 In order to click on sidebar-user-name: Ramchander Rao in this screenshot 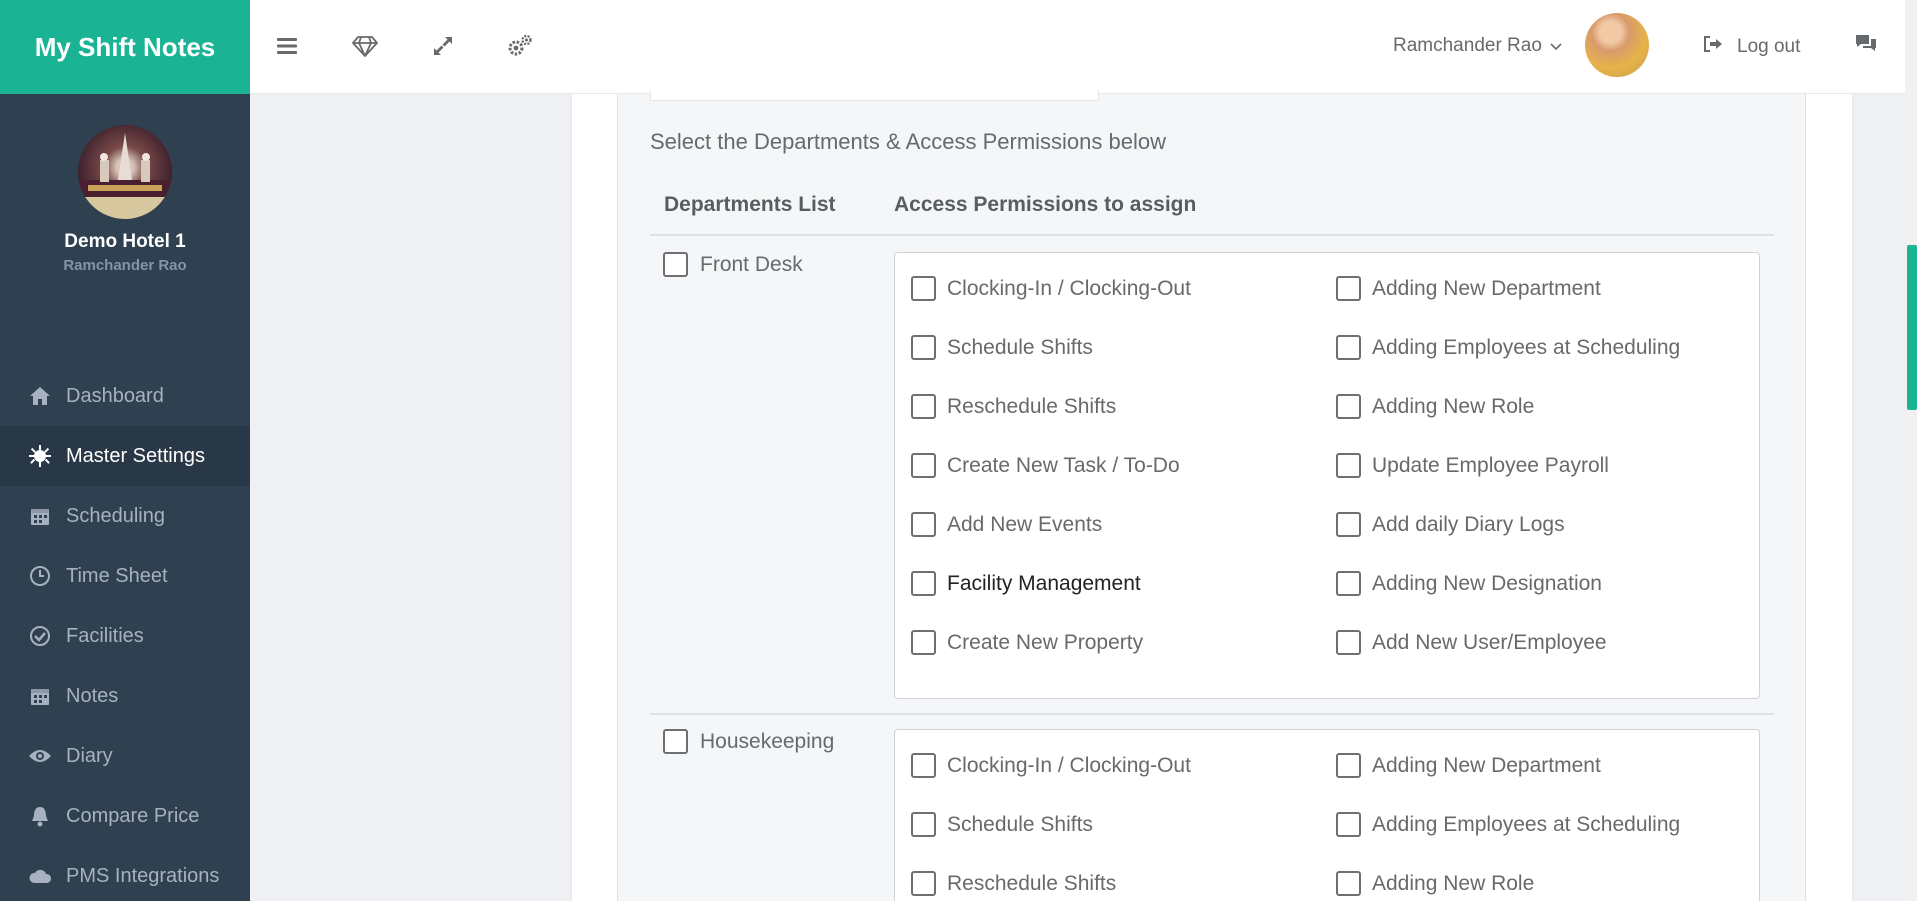, I will do `click(125, 265)`.